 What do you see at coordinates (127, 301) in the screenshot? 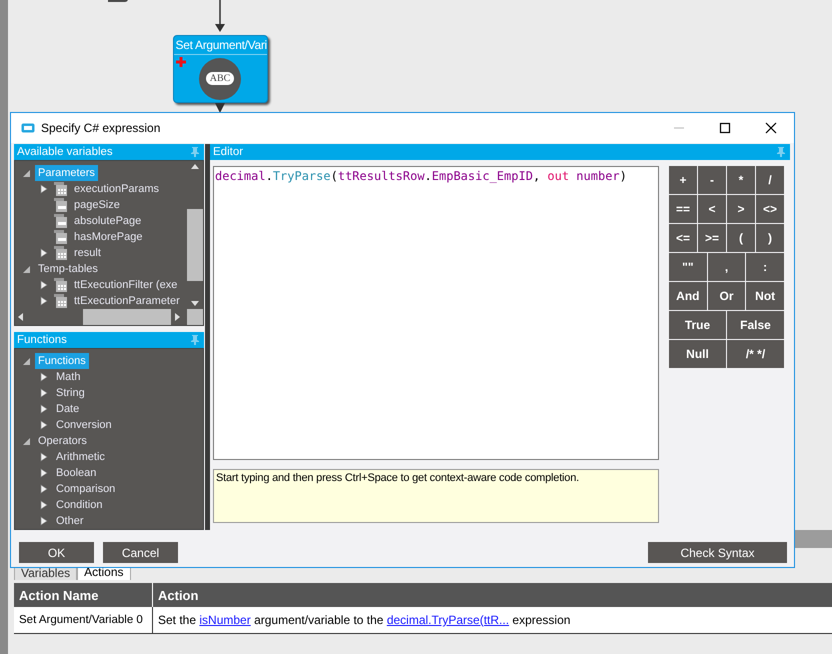
I see `tree-item: ttExecutionParameter` at bounding box center [127, 301].